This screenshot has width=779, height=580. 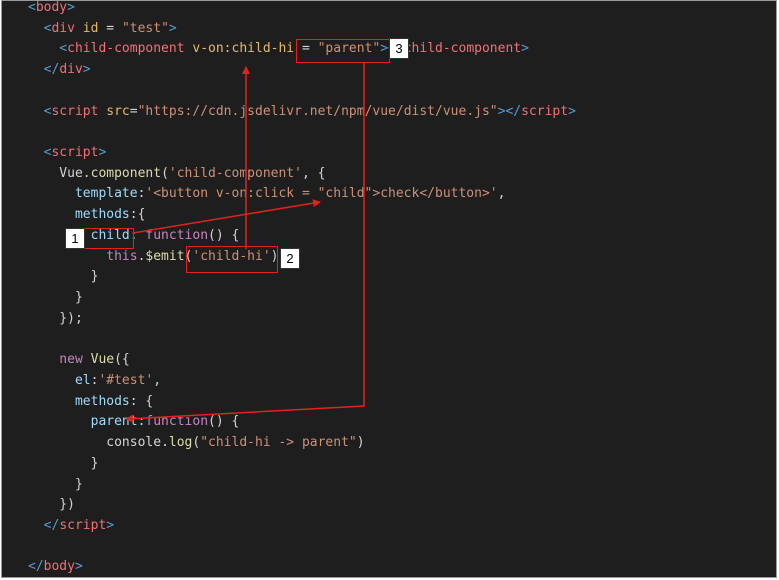 I want to click on arrow-child-to-template, so click(x=226, y=216).